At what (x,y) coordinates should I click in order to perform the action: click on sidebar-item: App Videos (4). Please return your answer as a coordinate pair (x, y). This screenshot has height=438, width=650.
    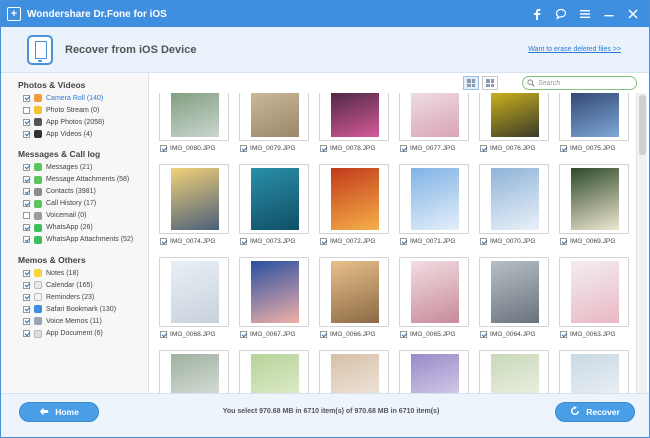
    Looking at the image, I should click on (74, 134).